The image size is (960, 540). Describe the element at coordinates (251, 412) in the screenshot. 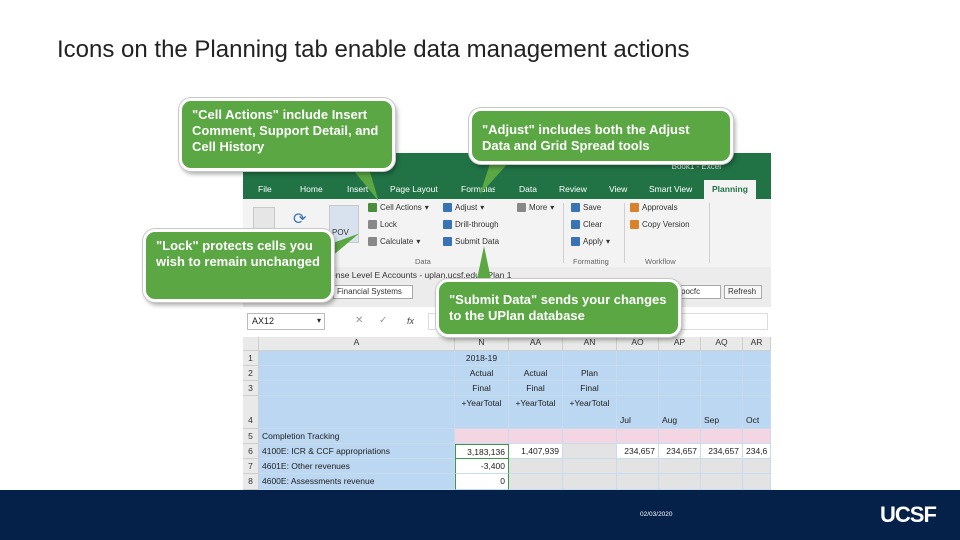

I see `row-header: 4` at that location.